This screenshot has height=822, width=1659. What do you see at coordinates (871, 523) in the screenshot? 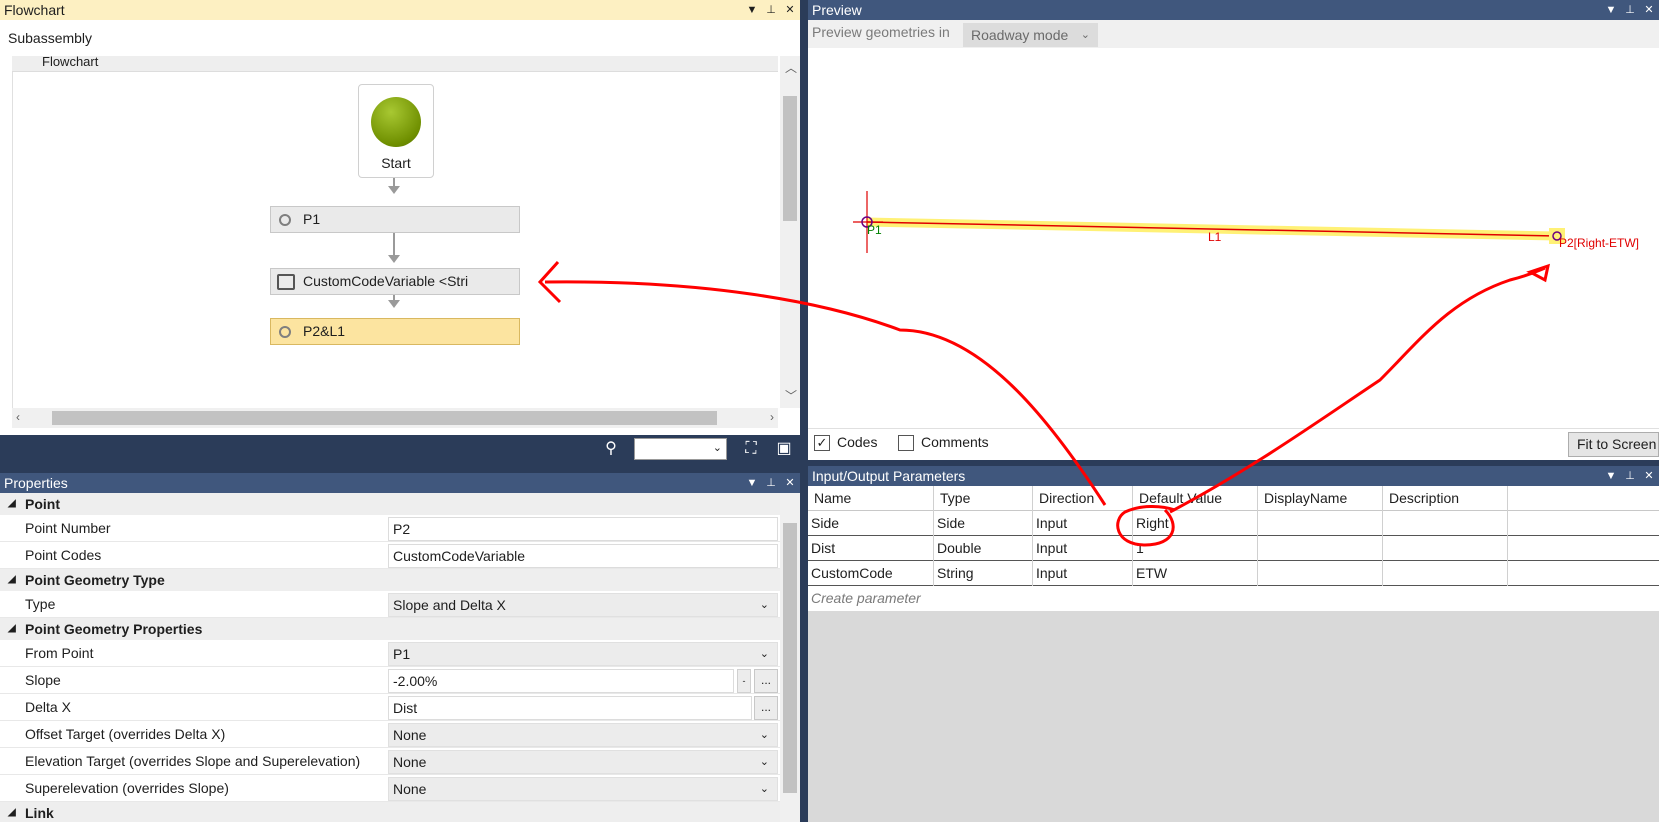
I see `cell-name: Side` at bounding box center [871, 523].